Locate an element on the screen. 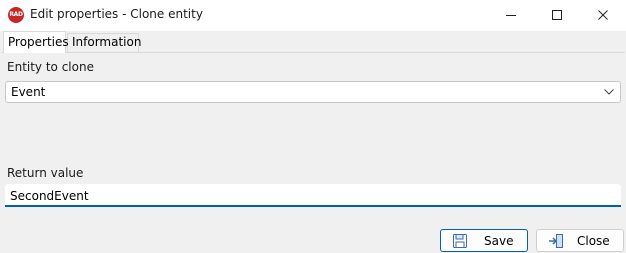 The image size is (626, 253). minimize-icon is located at coordinates (511, 15).